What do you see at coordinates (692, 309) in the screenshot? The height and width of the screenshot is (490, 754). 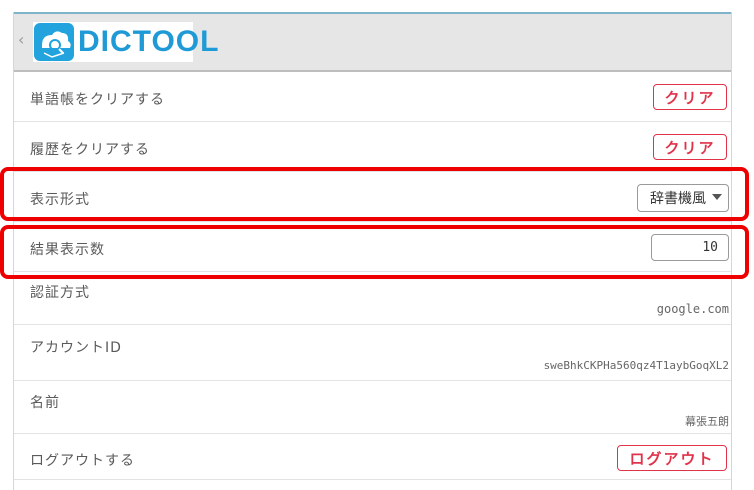 I see `auth-method-value: google.com` at bounding box center [692, 309].